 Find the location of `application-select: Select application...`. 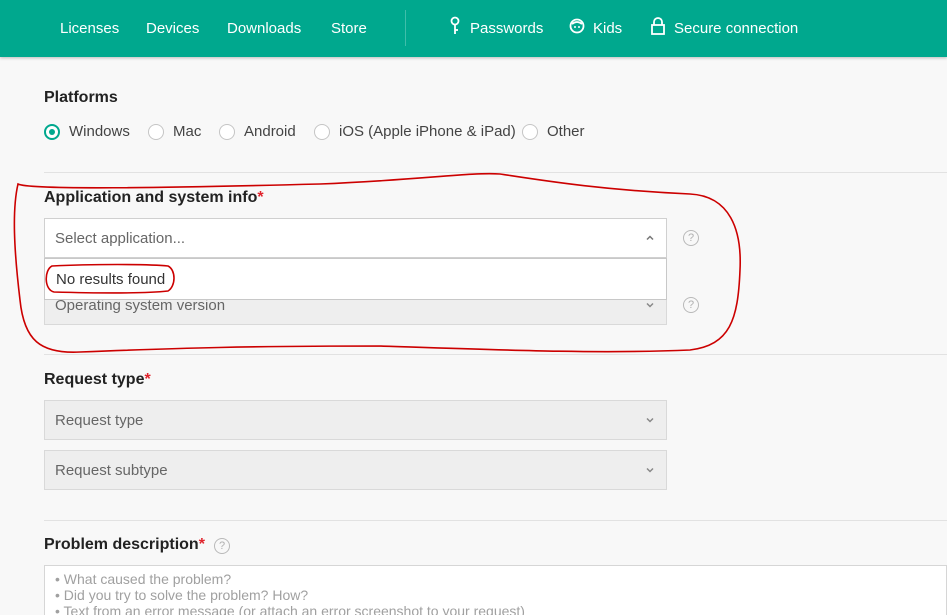

application-select: Select application... is located at coordinates (355, 238).